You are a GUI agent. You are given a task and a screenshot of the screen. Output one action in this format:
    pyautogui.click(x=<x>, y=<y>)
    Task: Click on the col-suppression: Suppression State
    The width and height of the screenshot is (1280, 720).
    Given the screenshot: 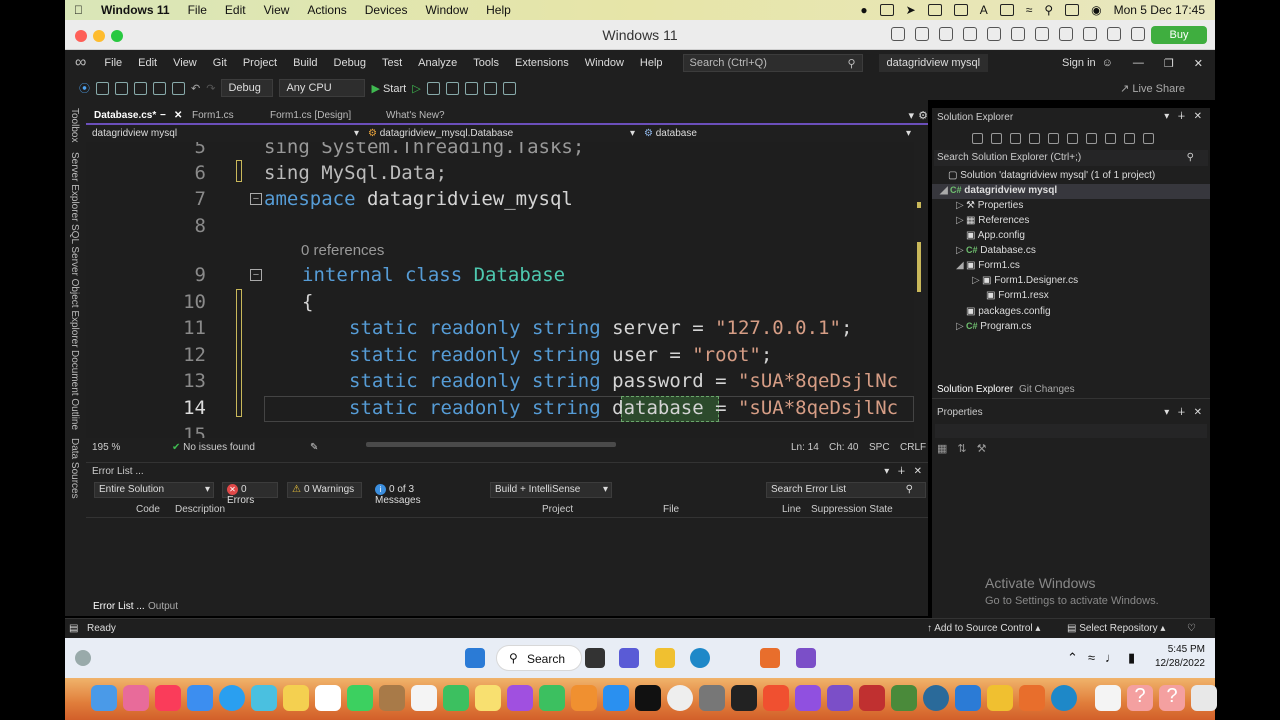 What is the action you would take?
    pyautogui.click(x=852, y=509)
    